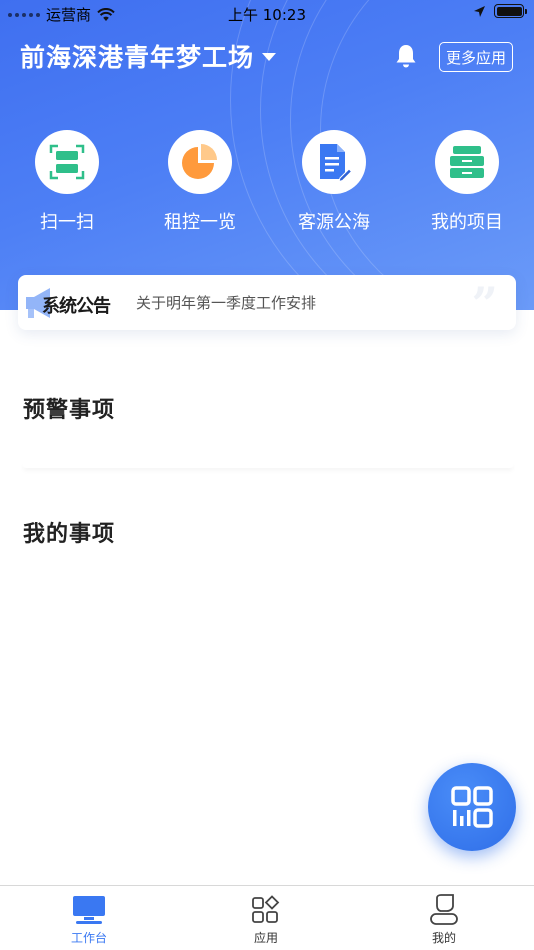 The image size is (534, 950). Describe the element at coordinates (406, 56) in the screenshot. I see `bell-icon` at that location.